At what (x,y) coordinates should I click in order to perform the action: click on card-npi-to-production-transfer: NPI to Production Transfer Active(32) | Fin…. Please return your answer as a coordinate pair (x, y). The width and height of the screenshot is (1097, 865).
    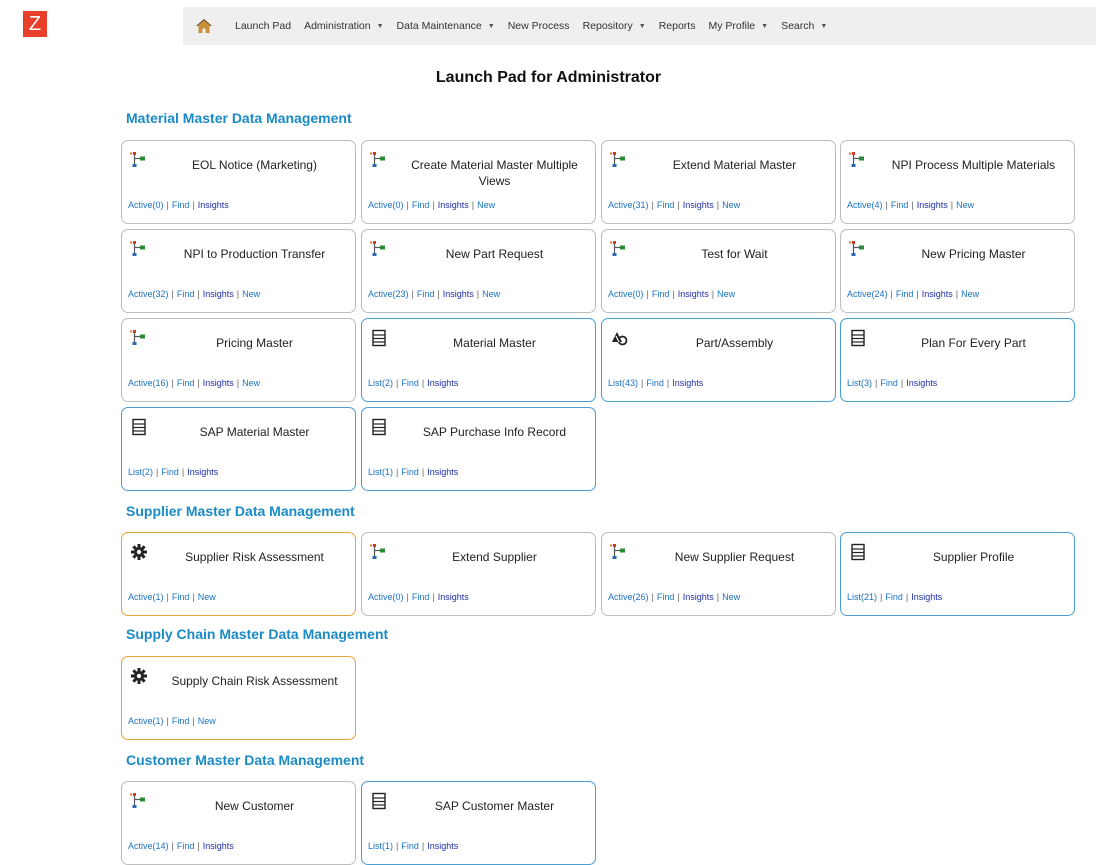
    Looking at the image, I should click on (238, 271).